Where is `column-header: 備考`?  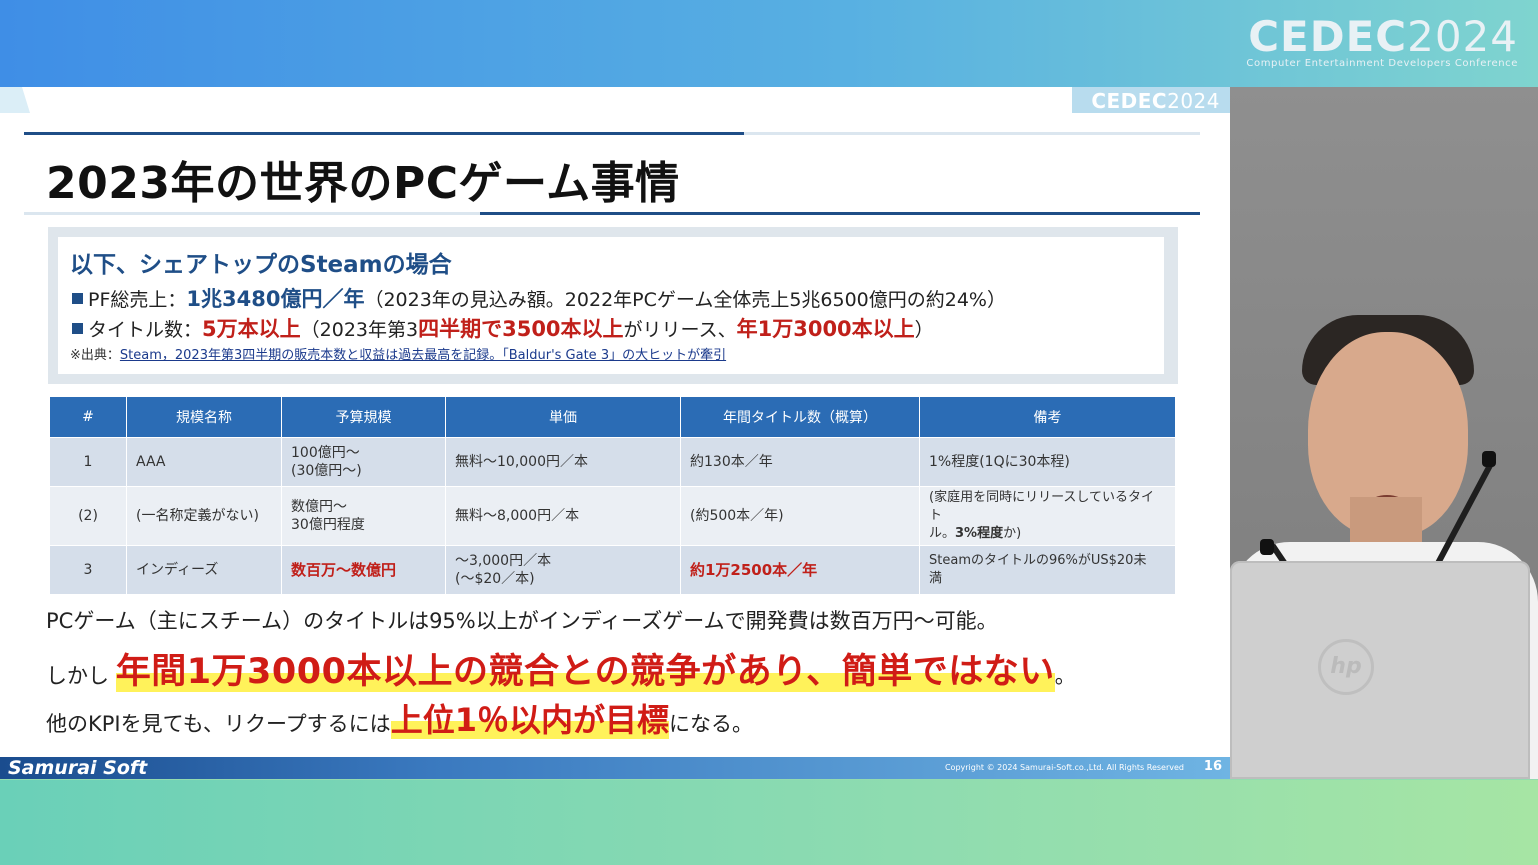
column-header: 備考 is located at coordinates (1047, 417).